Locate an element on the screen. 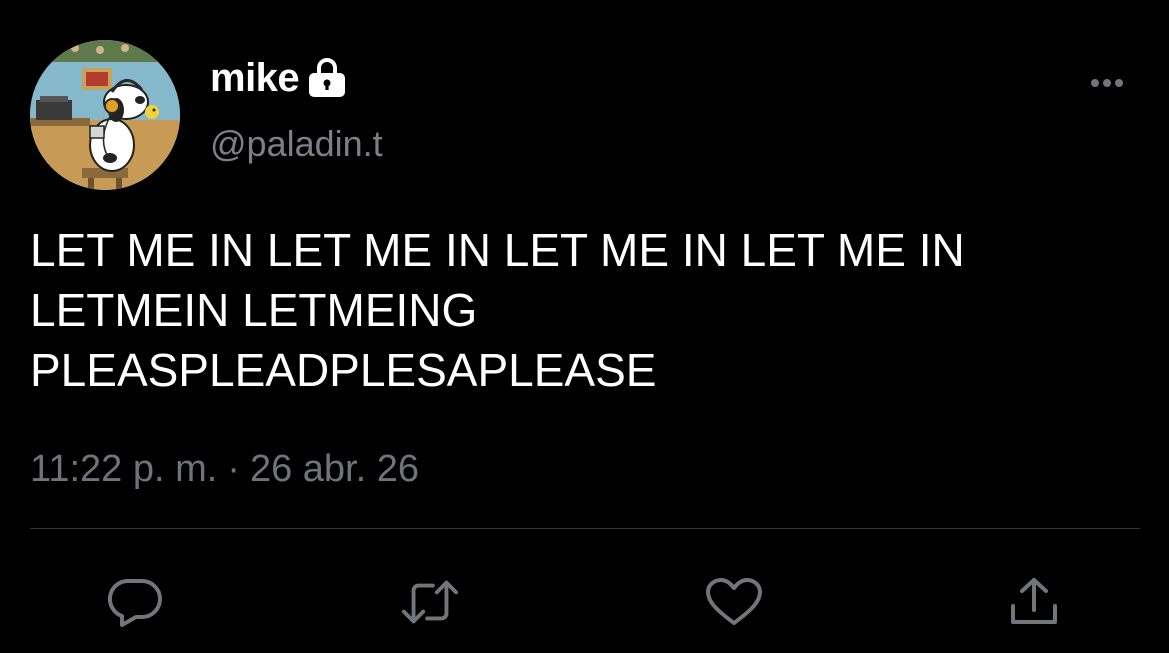  divider is located at coordinates (585, 528).